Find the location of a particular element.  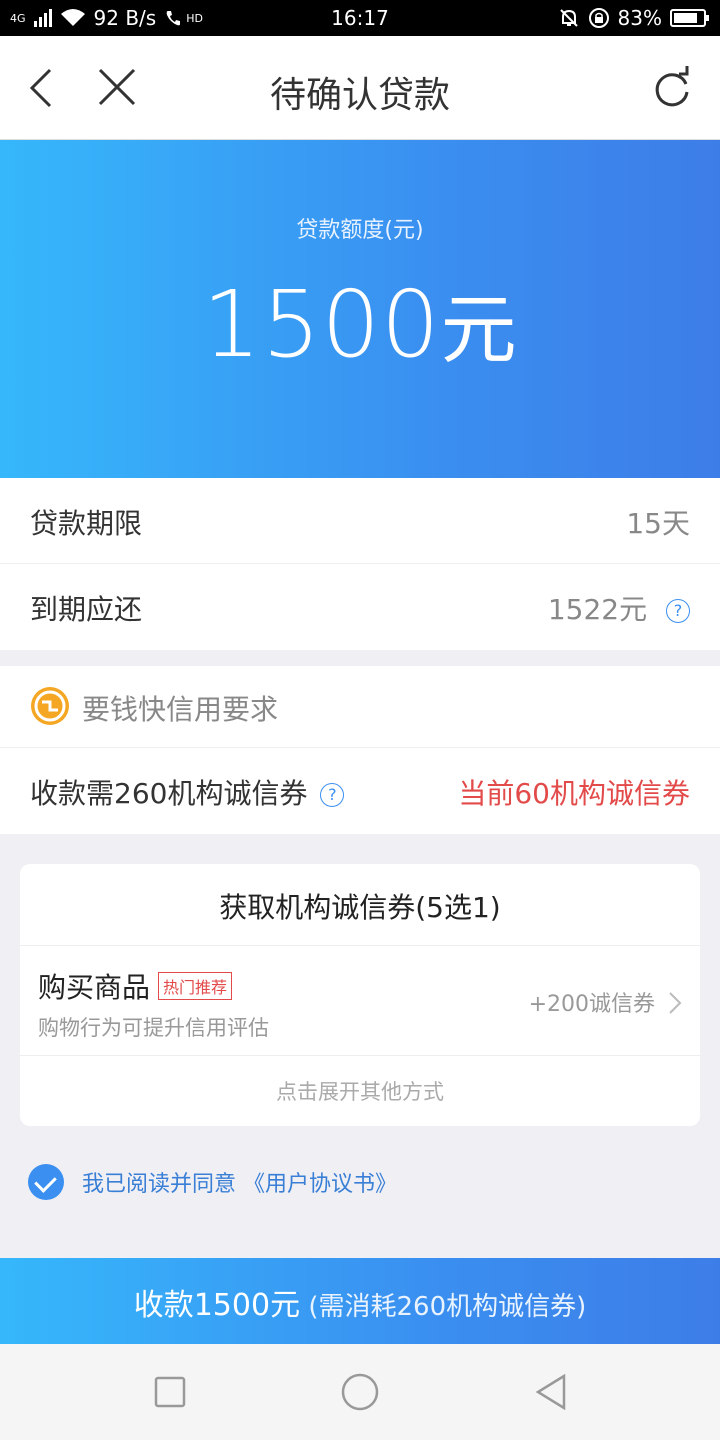

current-vouchers: 当前60机构诚信券 is located at coordinates (574, 793).